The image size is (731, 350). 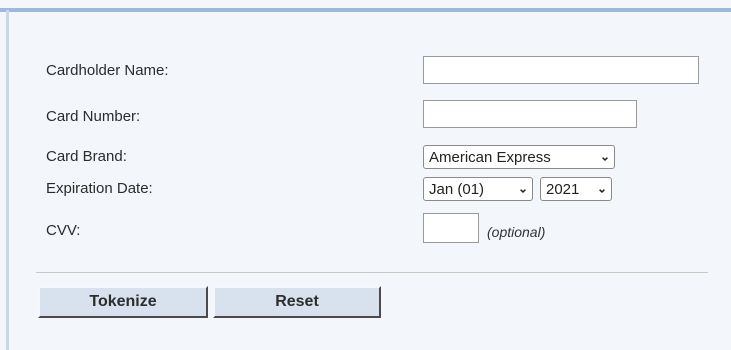 I want to click on expiration-date-label: Expiration Date:, so click(x=99, y=188).